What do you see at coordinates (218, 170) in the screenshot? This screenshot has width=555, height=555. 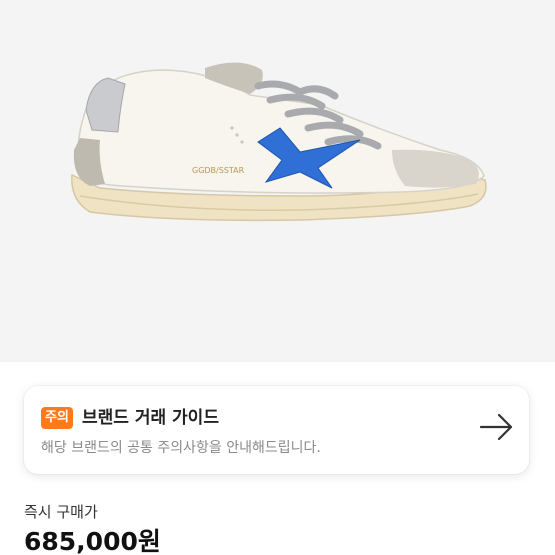 I see `heel-label: GGDB/SSTAR` at bounding box center [218, 170].